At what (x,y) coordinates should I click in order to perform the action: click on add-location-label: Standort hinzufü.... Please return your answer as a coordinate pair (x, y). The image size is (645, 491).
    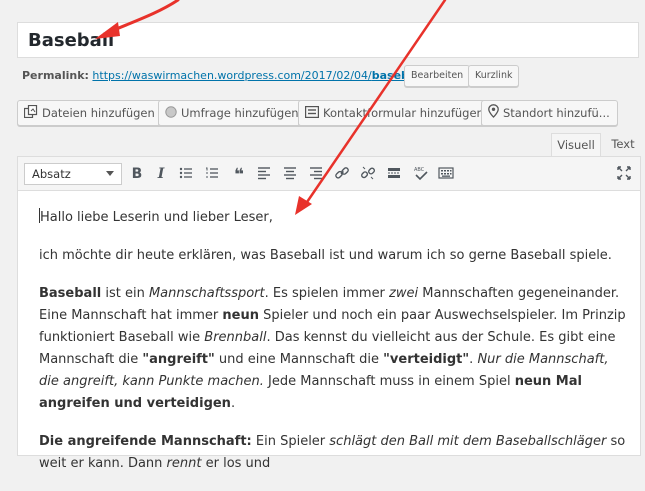
    Looking at the image, I should click on (556, 113).